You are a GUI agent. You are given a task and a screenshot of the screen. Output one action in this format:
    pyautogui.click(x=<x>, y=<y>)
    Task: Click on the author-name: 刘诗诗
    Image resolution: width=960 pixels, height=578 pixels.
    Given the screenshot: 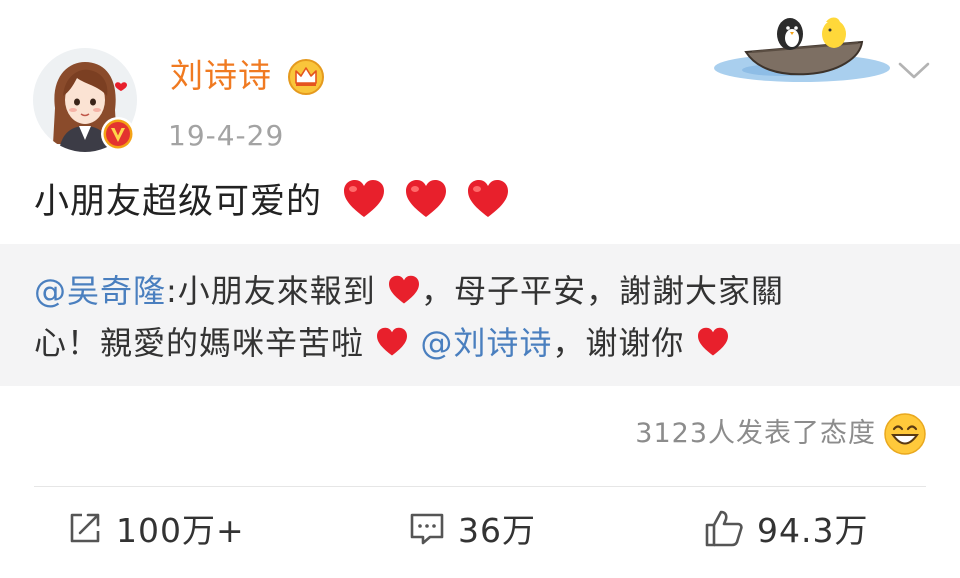 What is the action you would take?
    pyautogui.click(x=221, y=76)
    